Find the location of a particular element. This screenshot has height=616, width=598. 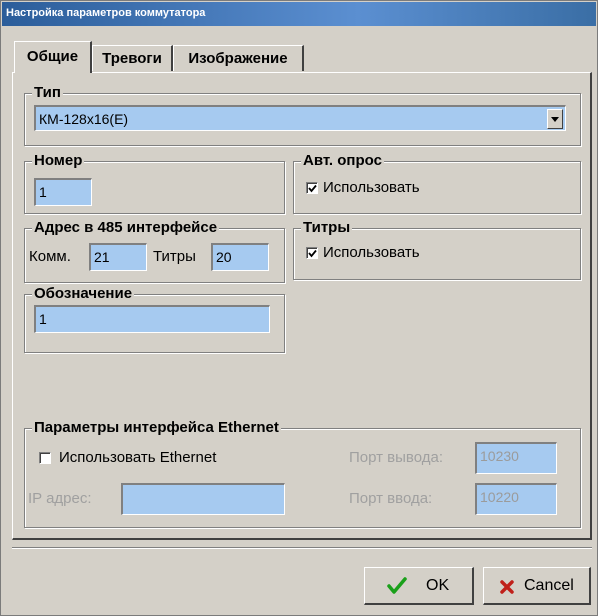

bottom-divider is located at coordinates (302, 548).